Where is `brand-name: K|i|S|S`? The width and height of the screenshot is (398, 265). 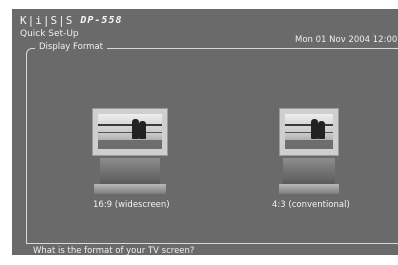 brand-name: K|i|S|S is located at coordinates (47, 20).